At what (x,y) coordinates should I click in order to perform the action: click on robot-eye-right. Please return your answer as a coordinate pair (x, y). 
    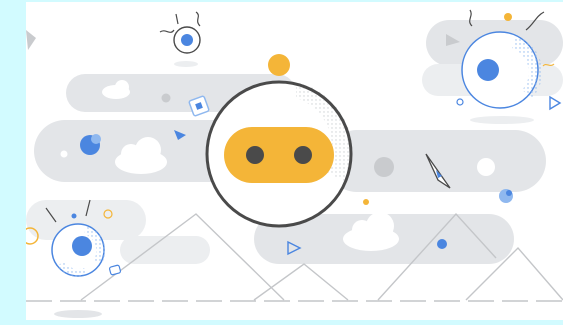
    Looking at the image, I should click on (303, 155).